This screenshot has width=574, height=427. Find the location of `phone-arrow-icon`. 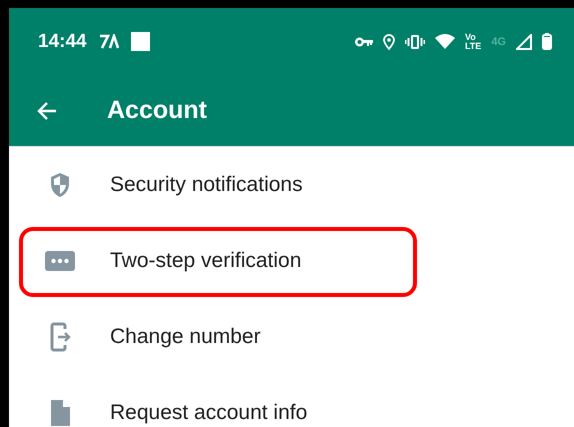

phone-arrow-icon is located at coordinates (59, 337).